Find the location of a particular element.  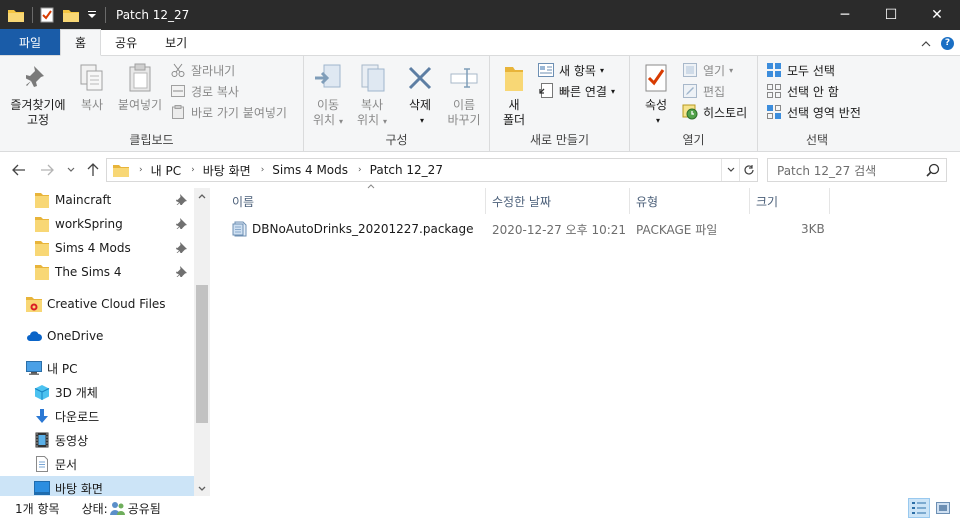

paste-button: 붙여넣기 is located at coordinates (140, 87).